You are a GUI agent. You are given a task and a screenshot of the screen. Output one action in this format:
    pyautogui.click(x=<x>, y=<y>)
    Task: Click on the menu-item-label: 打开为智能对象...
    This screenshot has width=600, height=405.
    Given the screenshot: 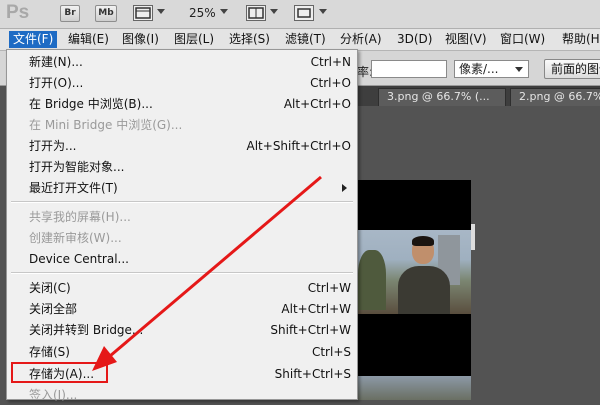 What is the action you would take?
    pyautogui.click(x=77, y=167)
    